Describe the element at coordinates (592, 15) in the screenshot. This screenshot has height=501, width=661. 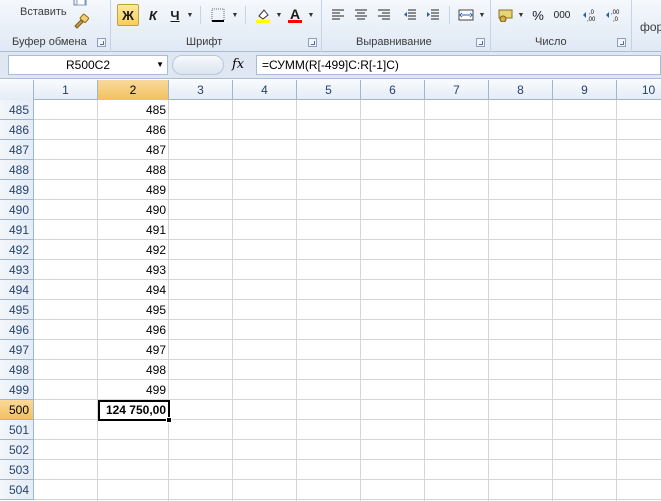
I see `increase-decimal-icon: ,0,00` at that location.